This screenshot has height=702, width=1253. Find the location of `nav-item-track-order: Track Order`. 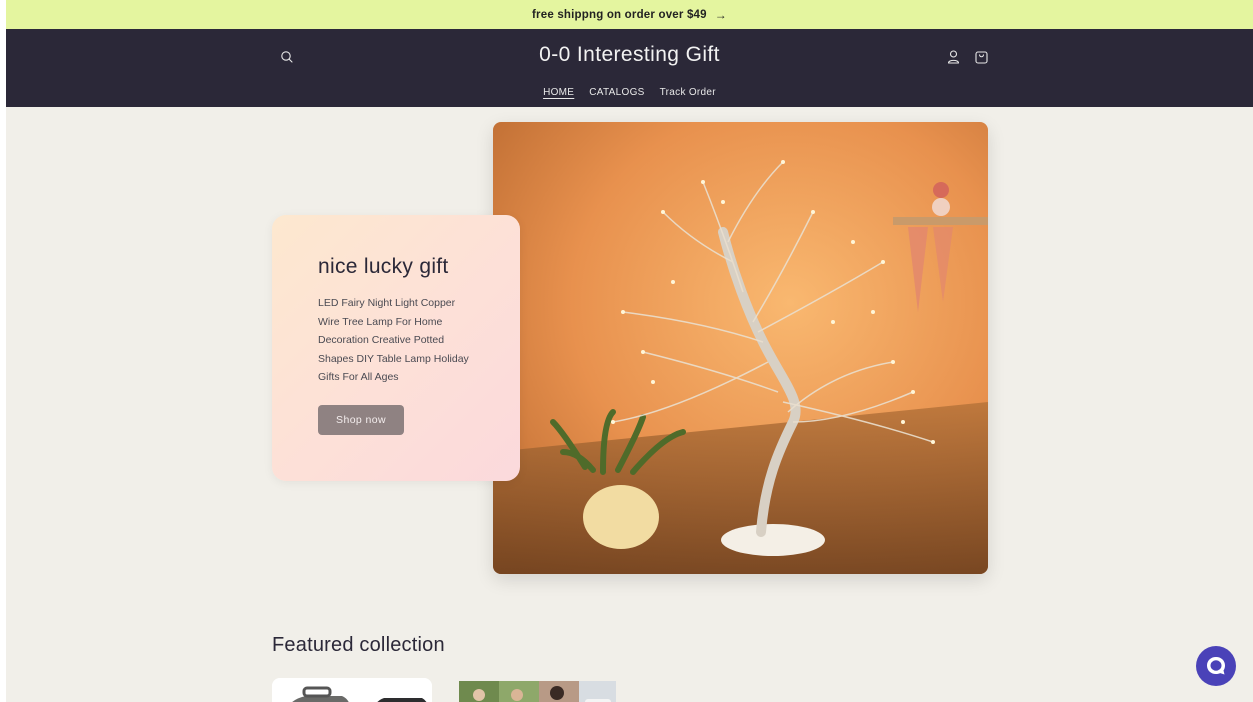

nav-item-track-order: Track Order is located at coordinates (688, 92).